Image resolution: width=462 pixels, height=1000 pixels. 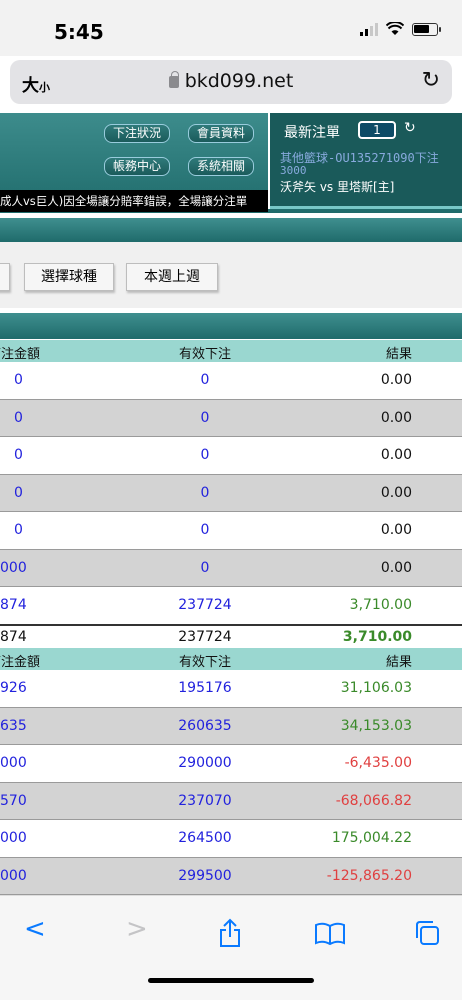 What do you see at coordinates (369, 876) in the screenshot?
I see `cell-result: -125,865.20` at bounding box center [369, 876].